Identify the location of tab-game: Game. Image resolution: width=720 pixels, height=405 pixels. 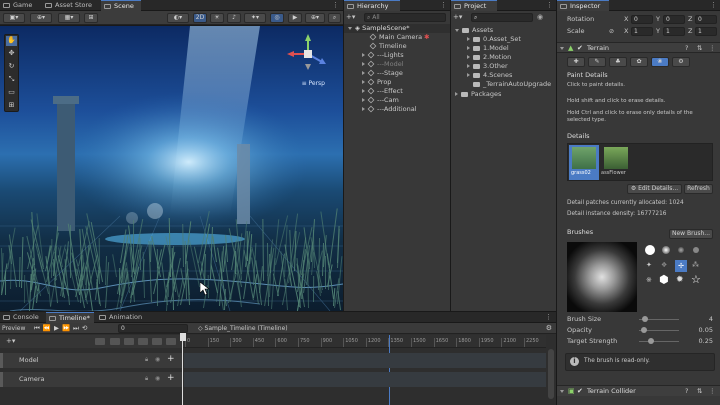
(17, 5).